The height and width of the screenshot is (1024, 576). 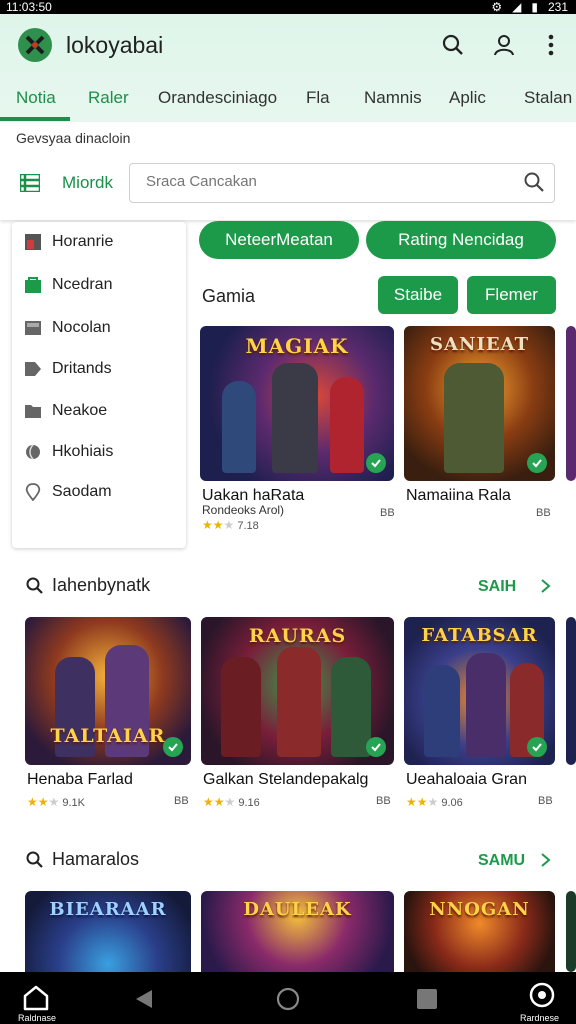 I want to click on filter-chip-newest: NeteerMeatan, so click(x=279, y=240).